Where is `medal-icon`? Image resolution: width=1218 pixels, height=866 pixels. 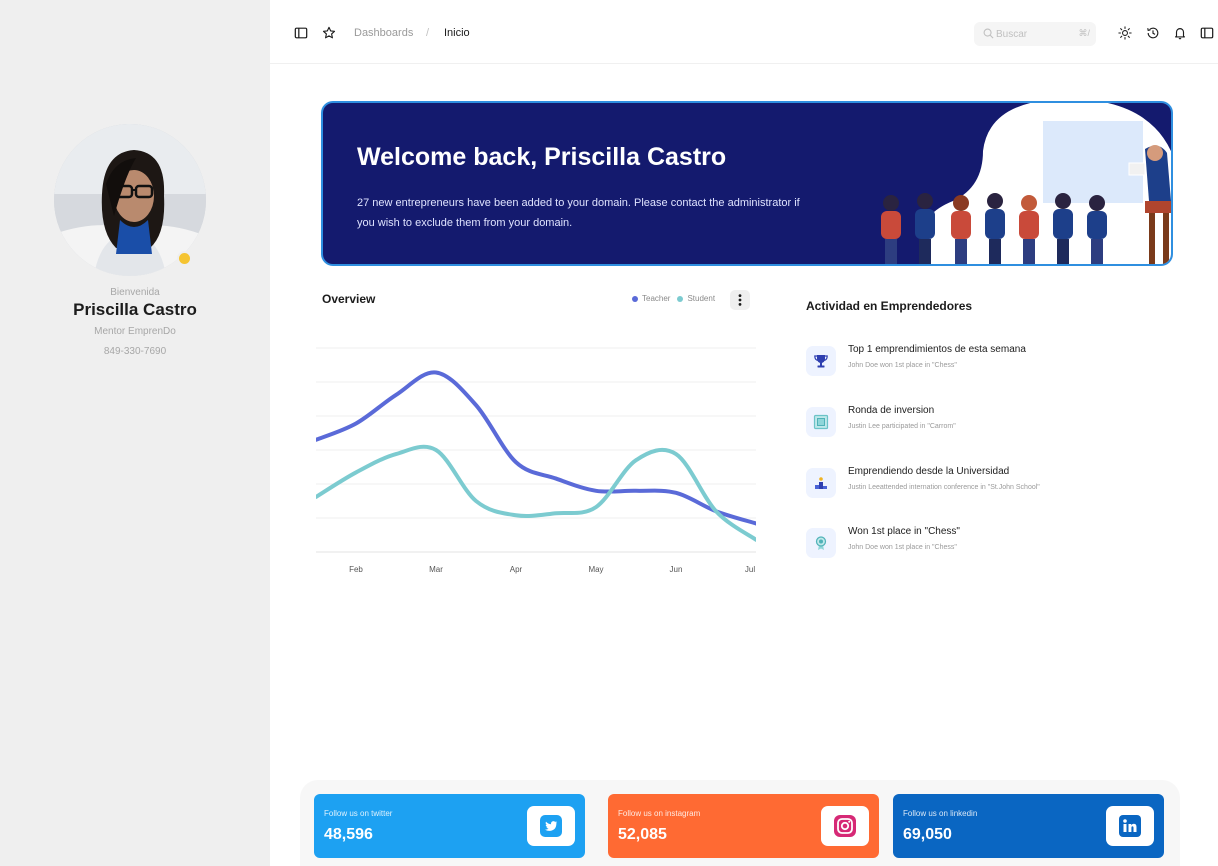 medal-icon is located at coordinates (821, 543).